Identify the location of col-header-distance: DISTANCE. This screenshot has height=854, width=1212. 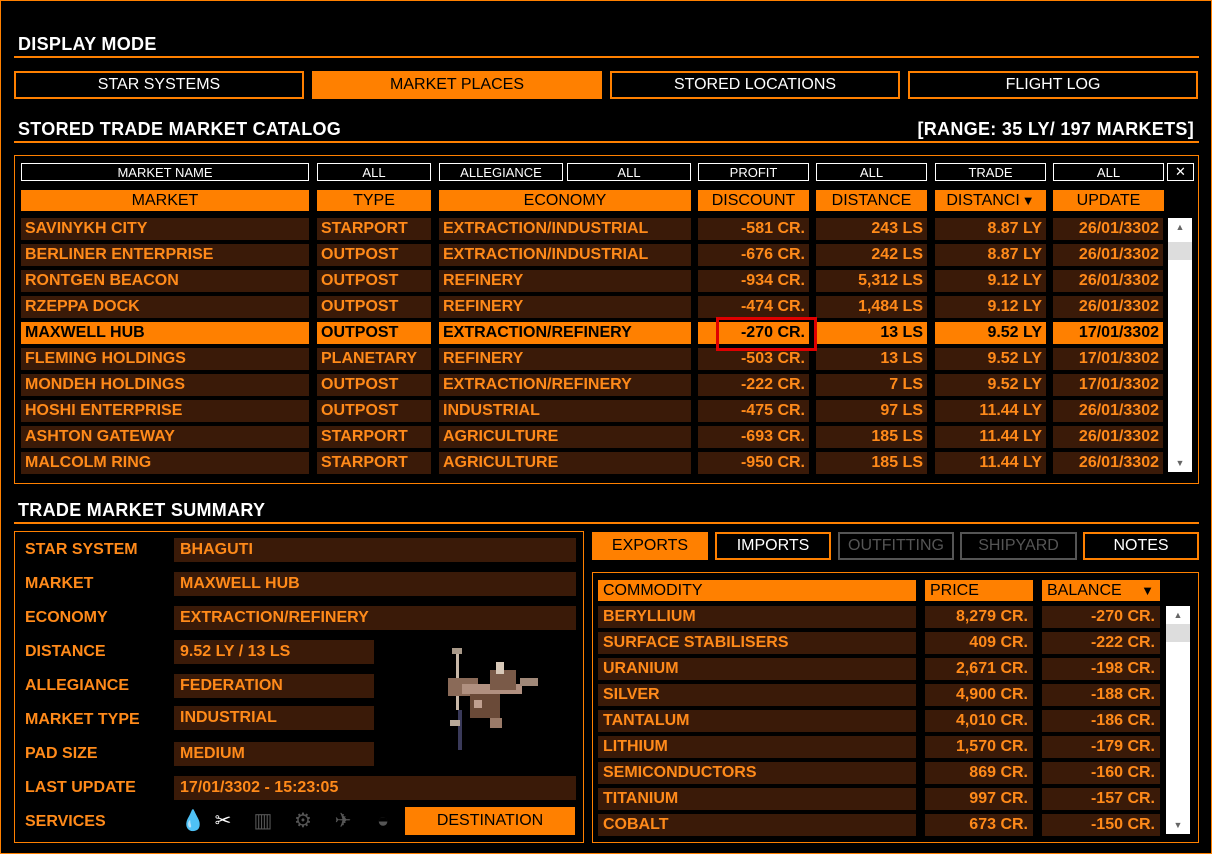
(871, 200).